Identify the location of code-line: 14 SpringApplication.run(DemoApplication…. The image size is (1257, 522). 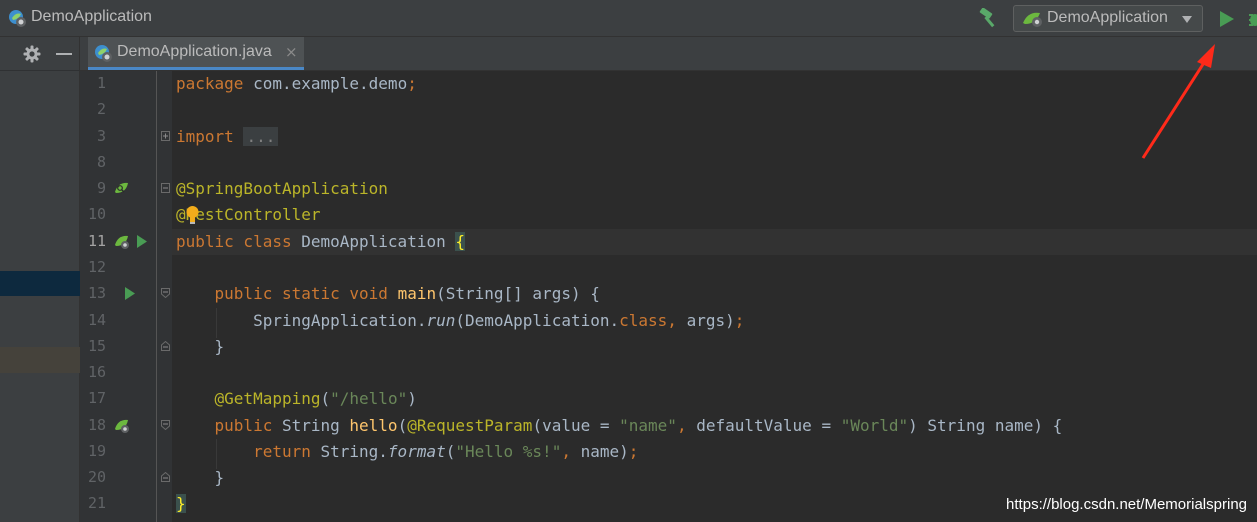
(668, 321).